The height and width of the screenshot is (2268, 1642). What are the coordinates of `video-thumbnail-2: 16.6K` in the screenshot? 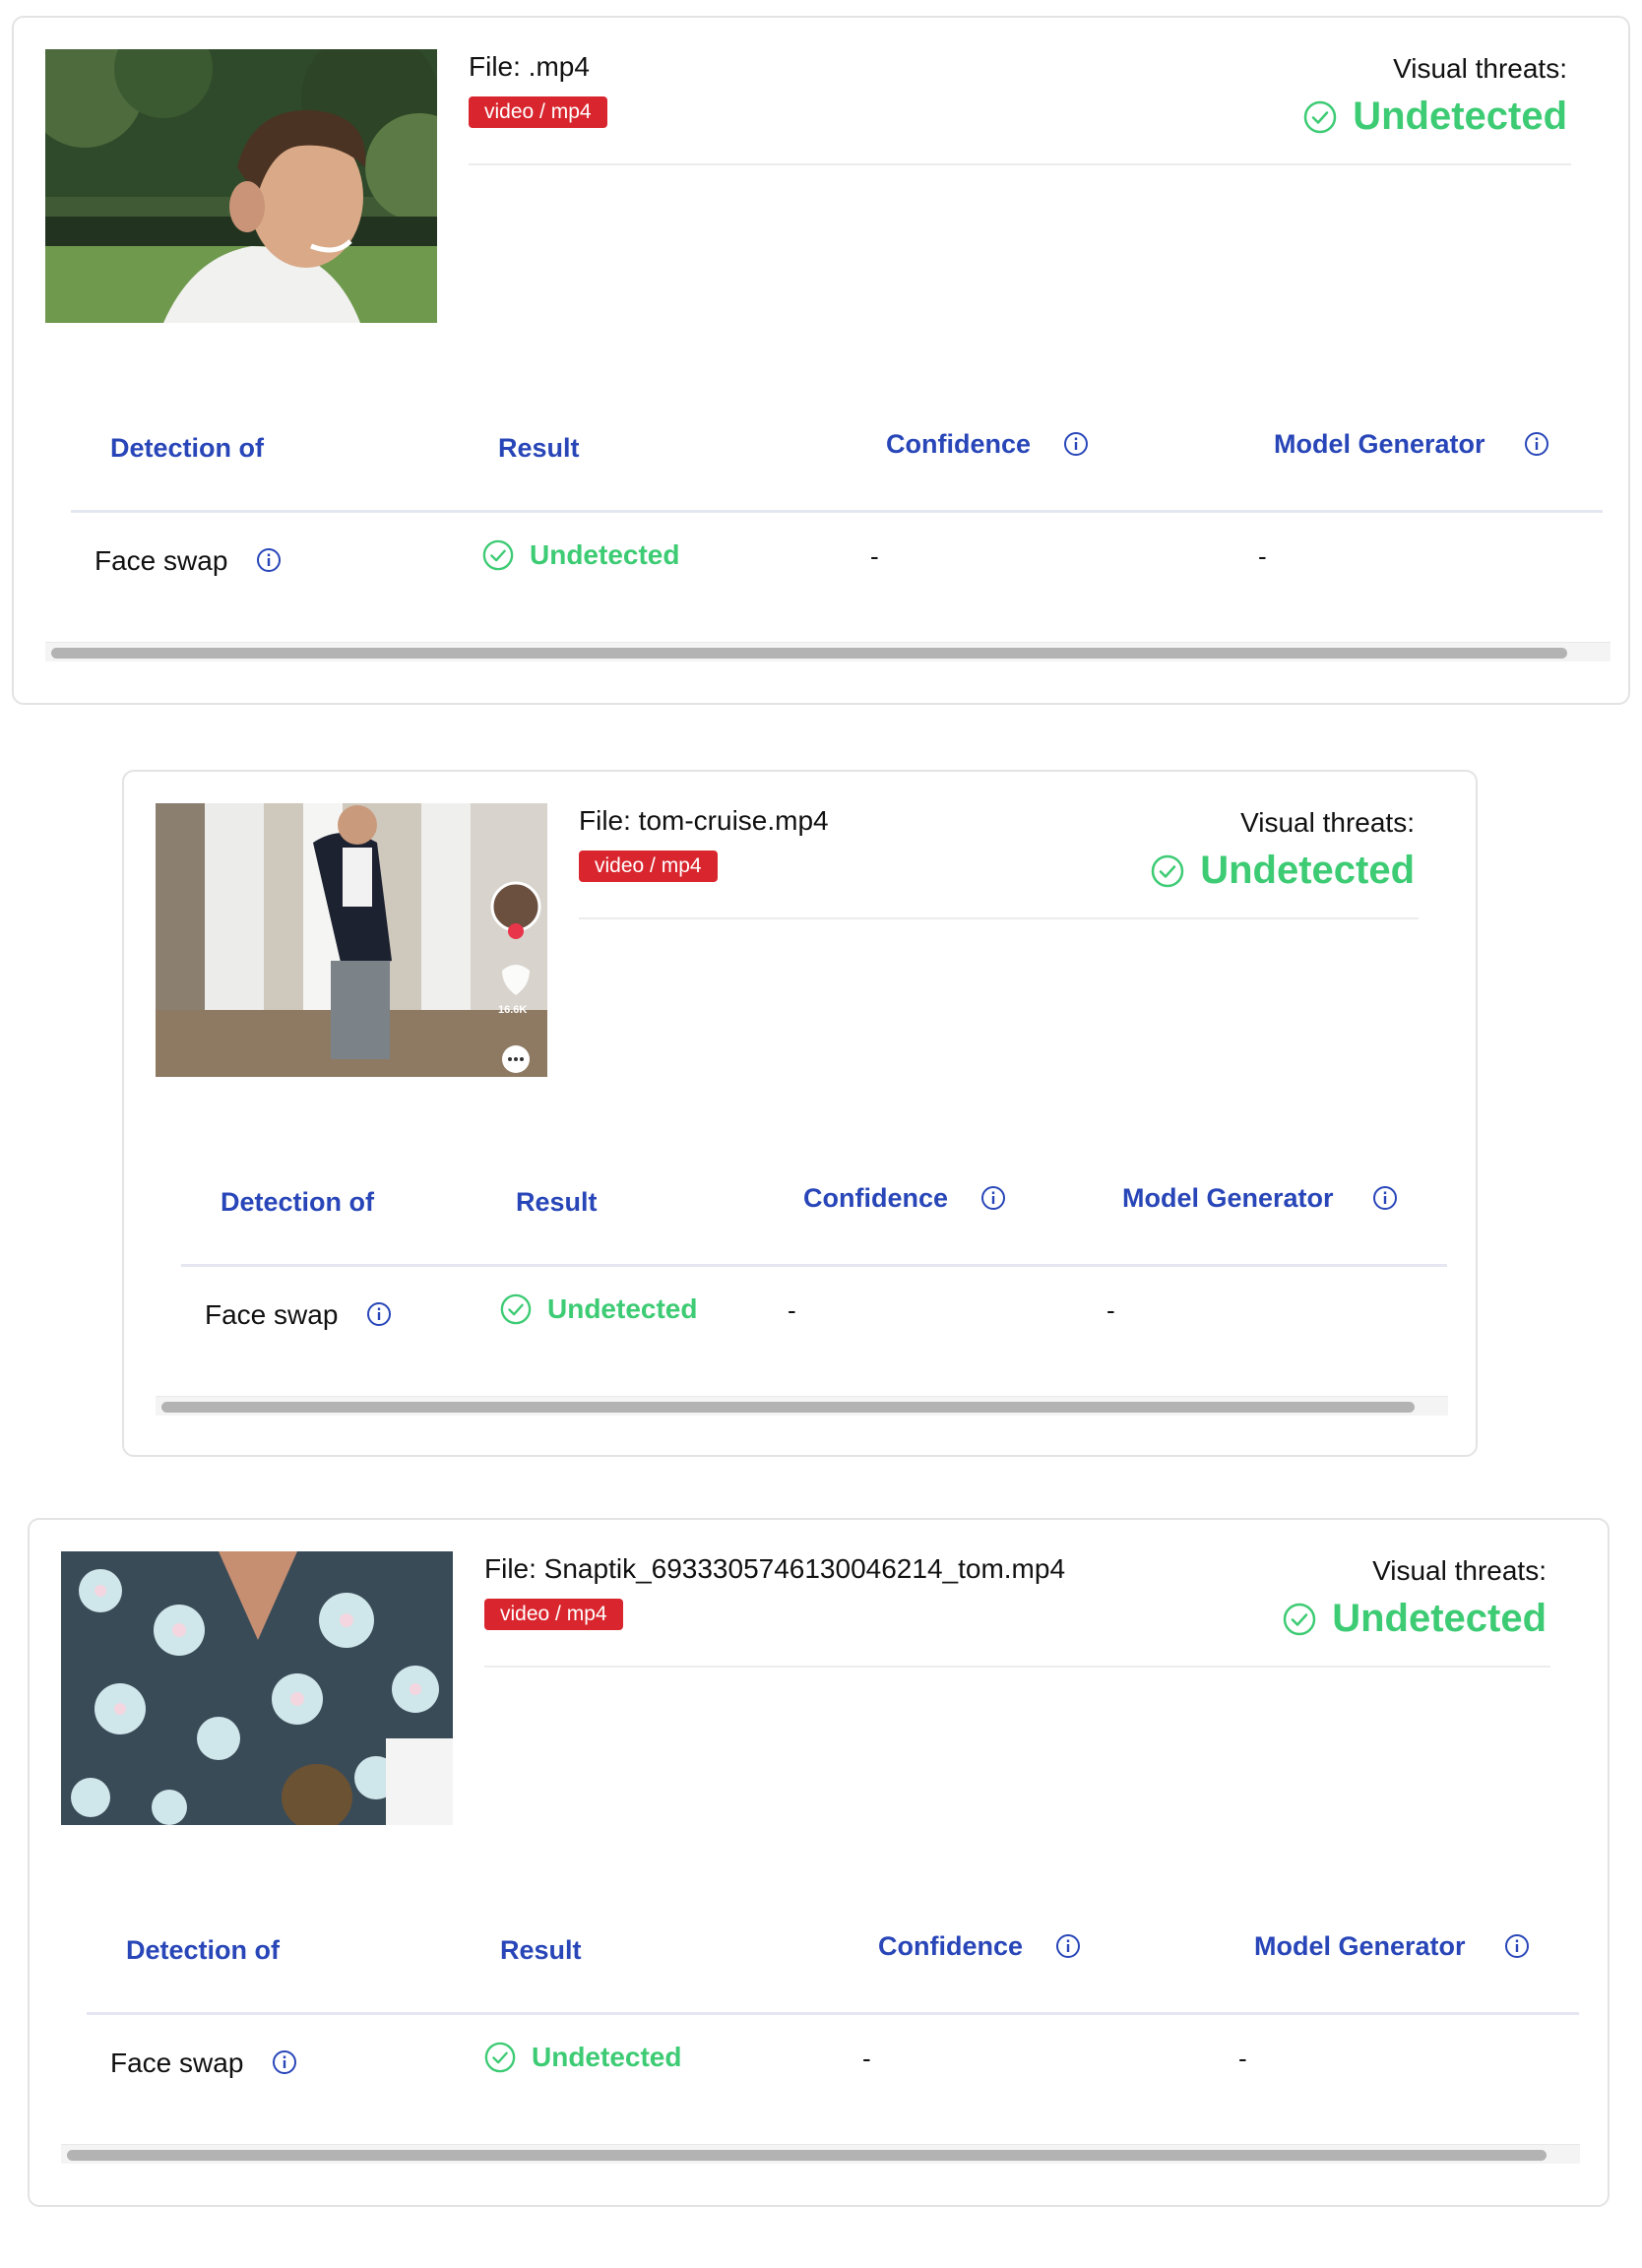 It's located at (351, 940).